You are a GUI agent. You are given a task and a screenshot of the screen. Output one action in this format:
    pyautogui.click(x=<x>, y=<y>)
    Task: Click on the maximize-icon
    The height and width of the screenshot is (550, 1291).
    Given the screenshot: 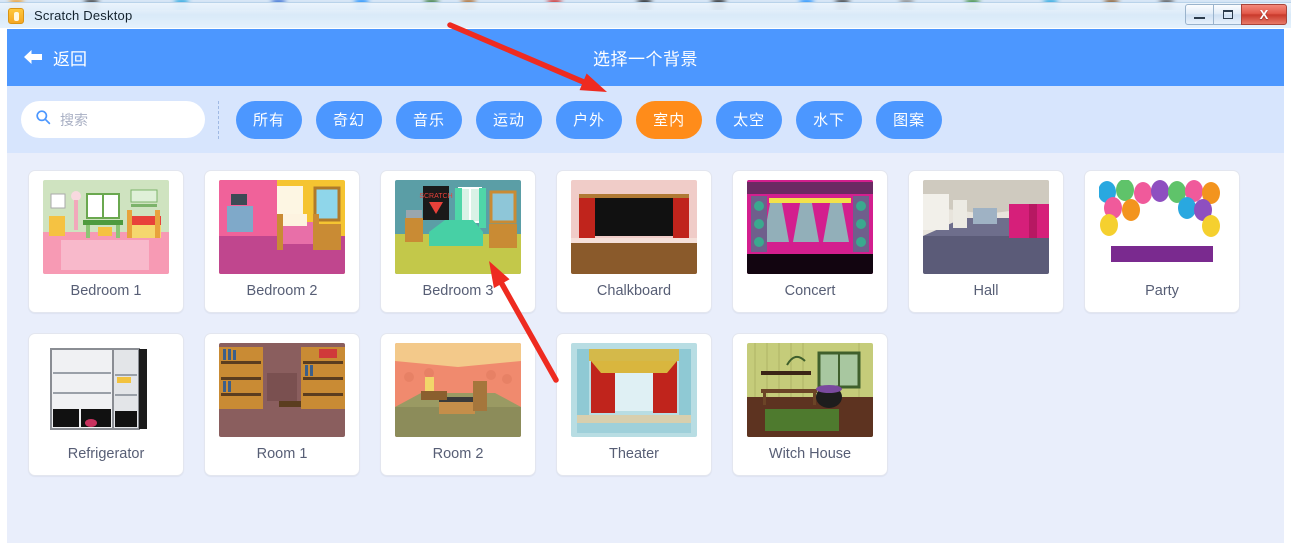 What is the action you would take?
    pyautogui.click(x=1227, y=14)
    